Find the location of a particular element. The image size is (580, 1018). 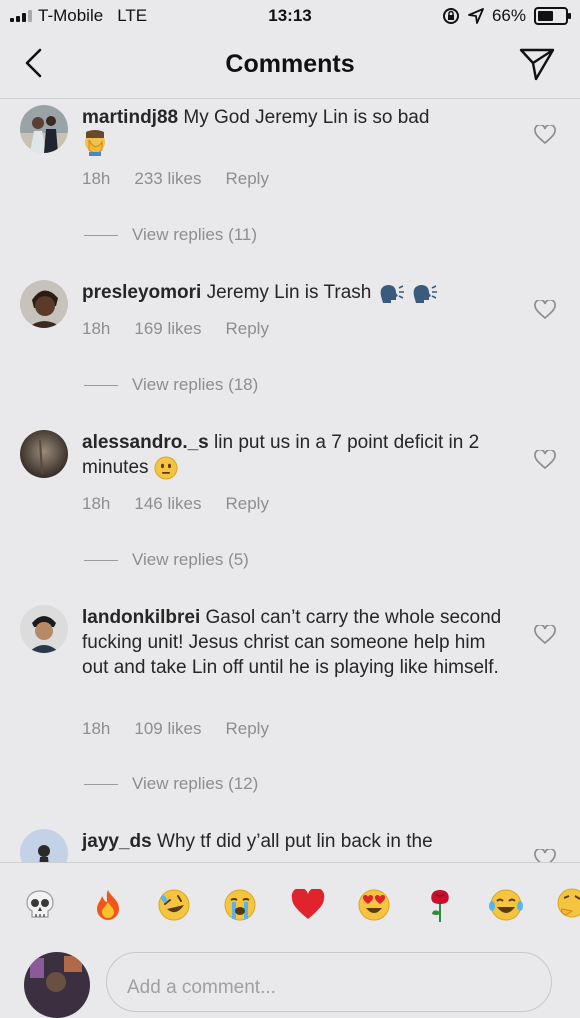

view-replies: View replies (18) is located at coordinates (171, 385).